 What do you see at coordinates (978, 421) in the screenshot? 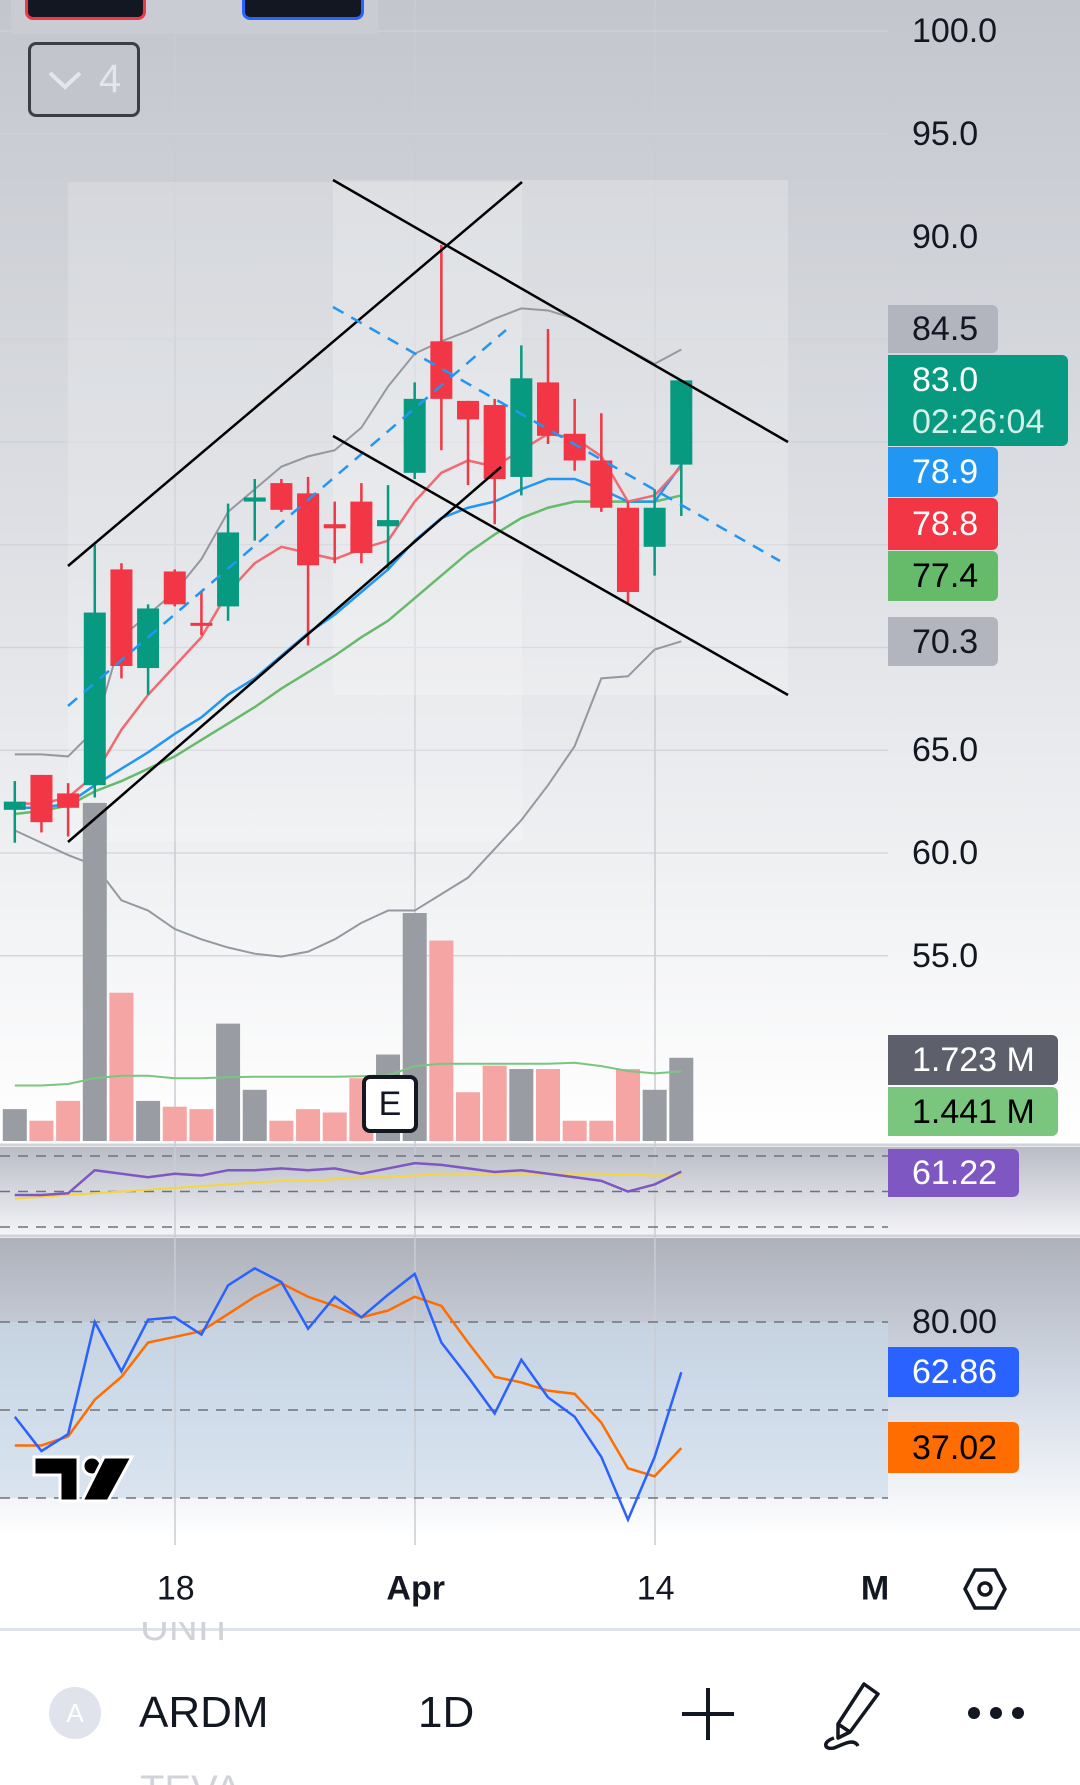
I see `bar-countdown: 02:26:04` at bounding box center [978, 421].